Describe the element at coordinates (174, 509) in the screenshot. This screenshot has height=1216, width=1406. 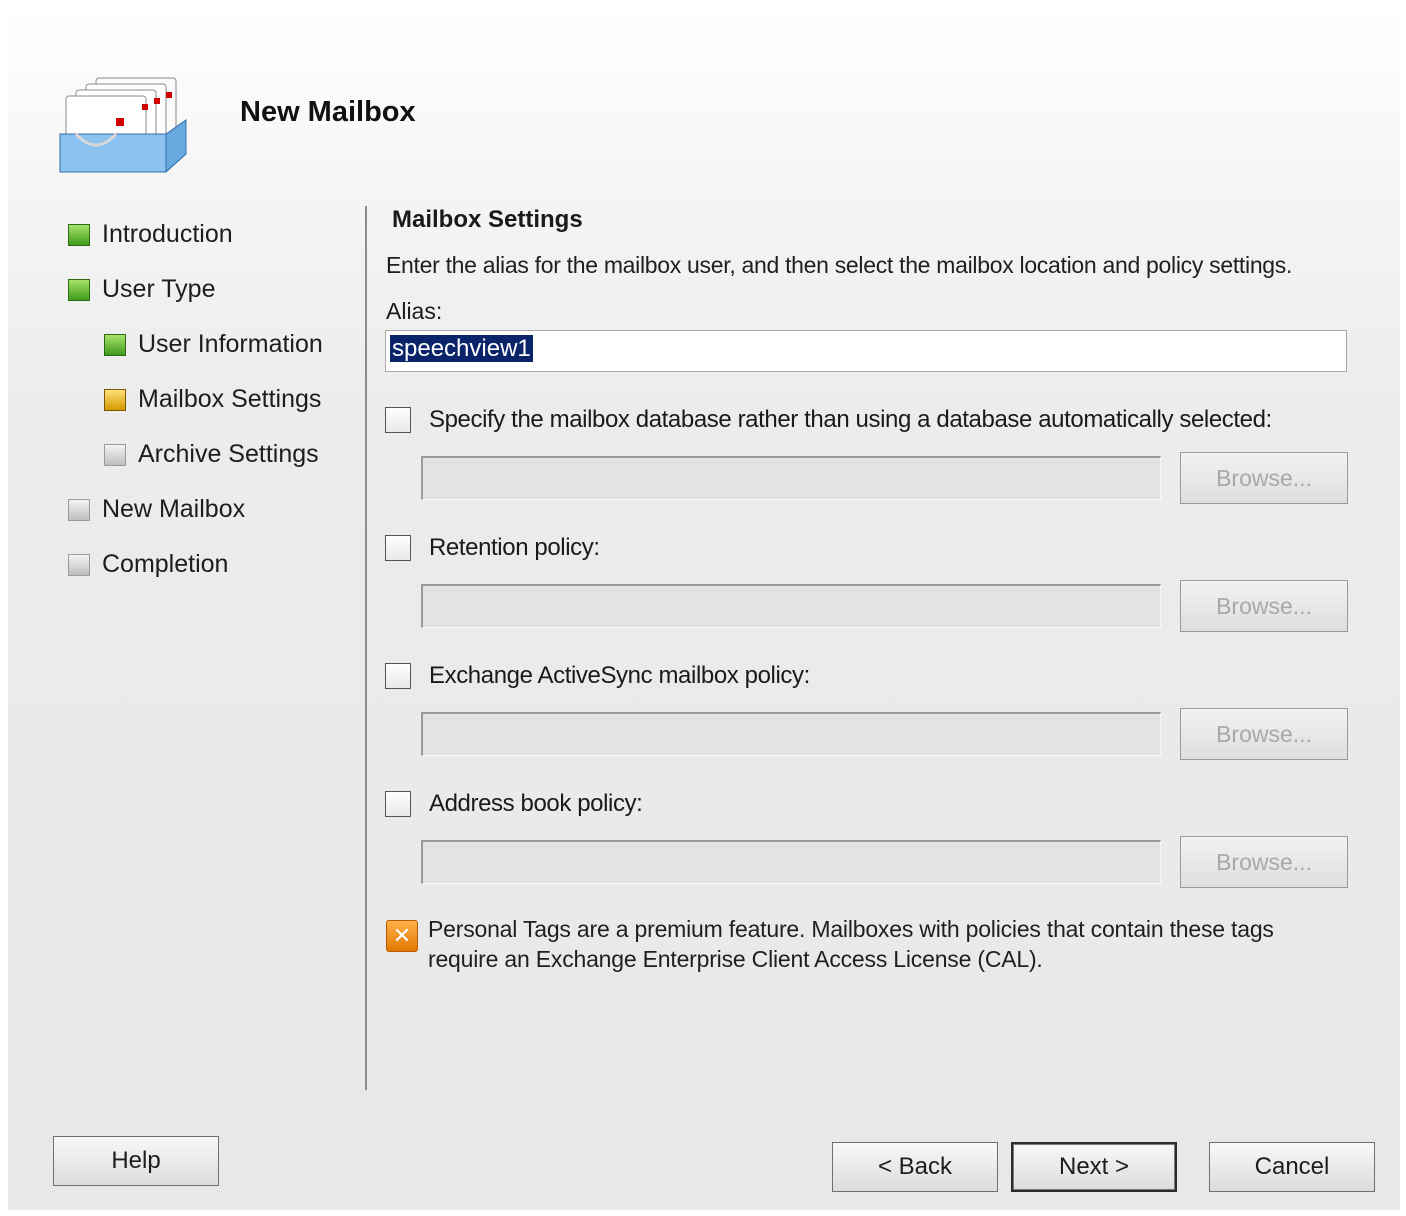
I see `nav-step-label: New Mailbox` at that location.